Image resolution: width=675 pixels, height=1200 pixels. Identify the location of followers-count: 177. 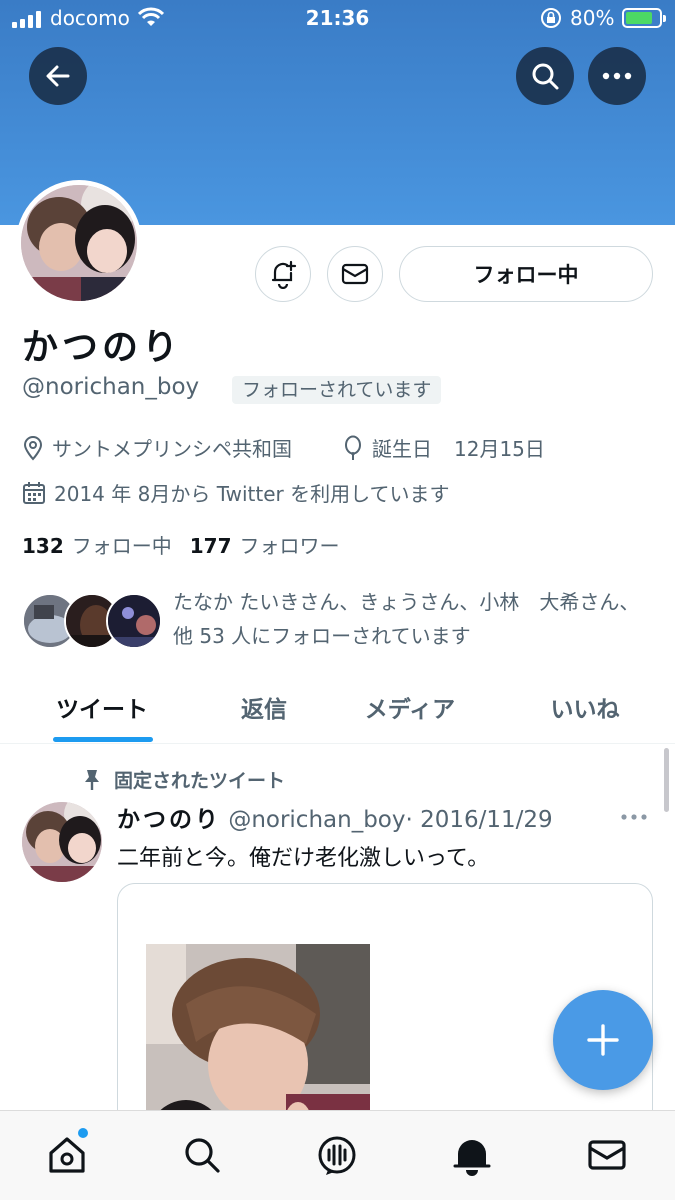
(210, 546).